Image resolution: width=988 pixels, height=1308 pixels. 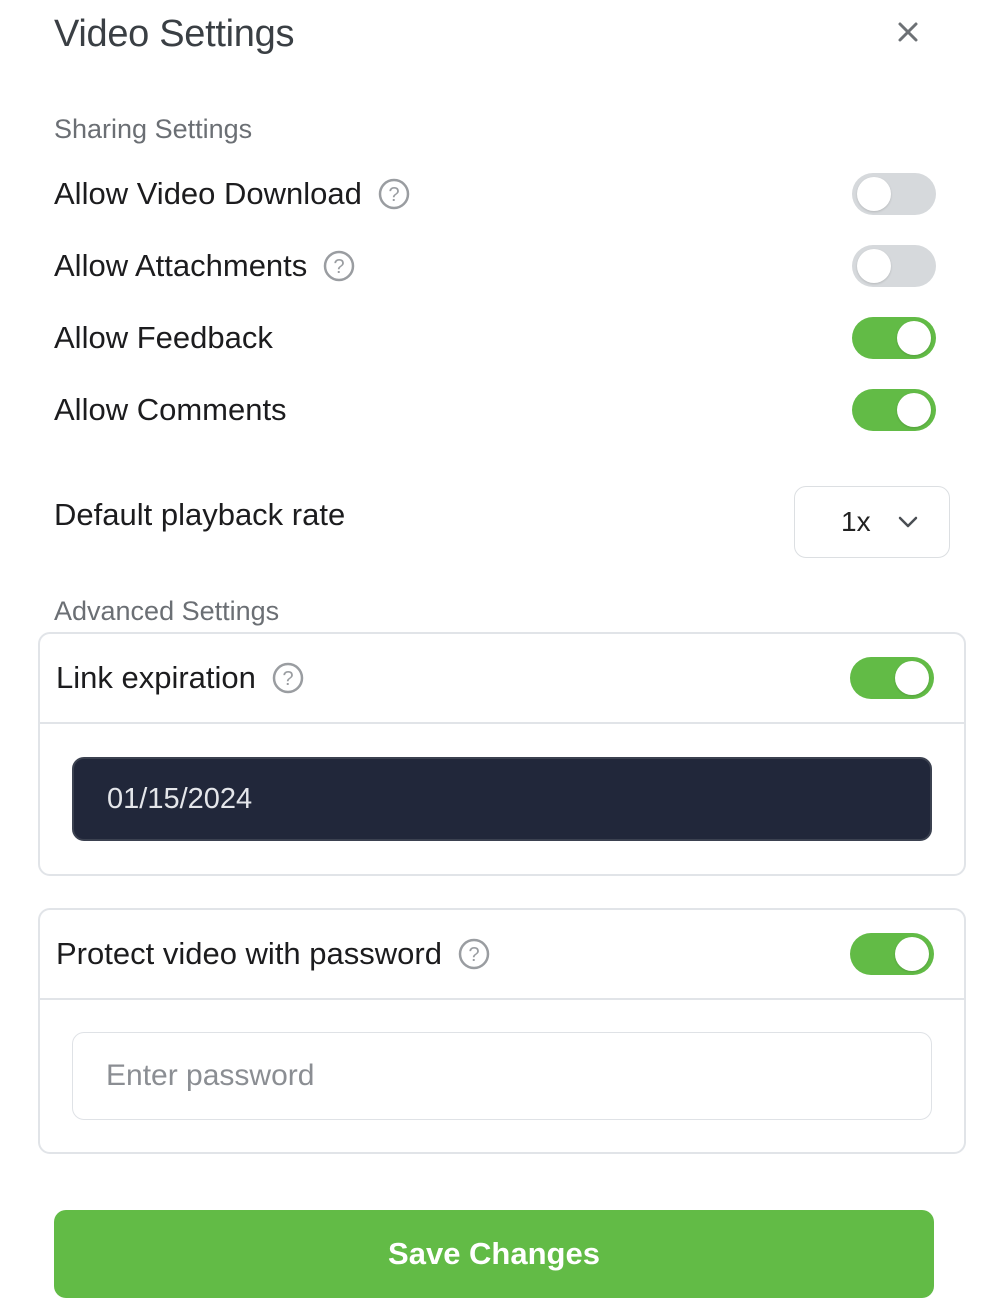 What do you see at coordinates (208, 193) in the screenshot?
I see `setting-label: Allow Video Download` at bounding box center [208, 193].